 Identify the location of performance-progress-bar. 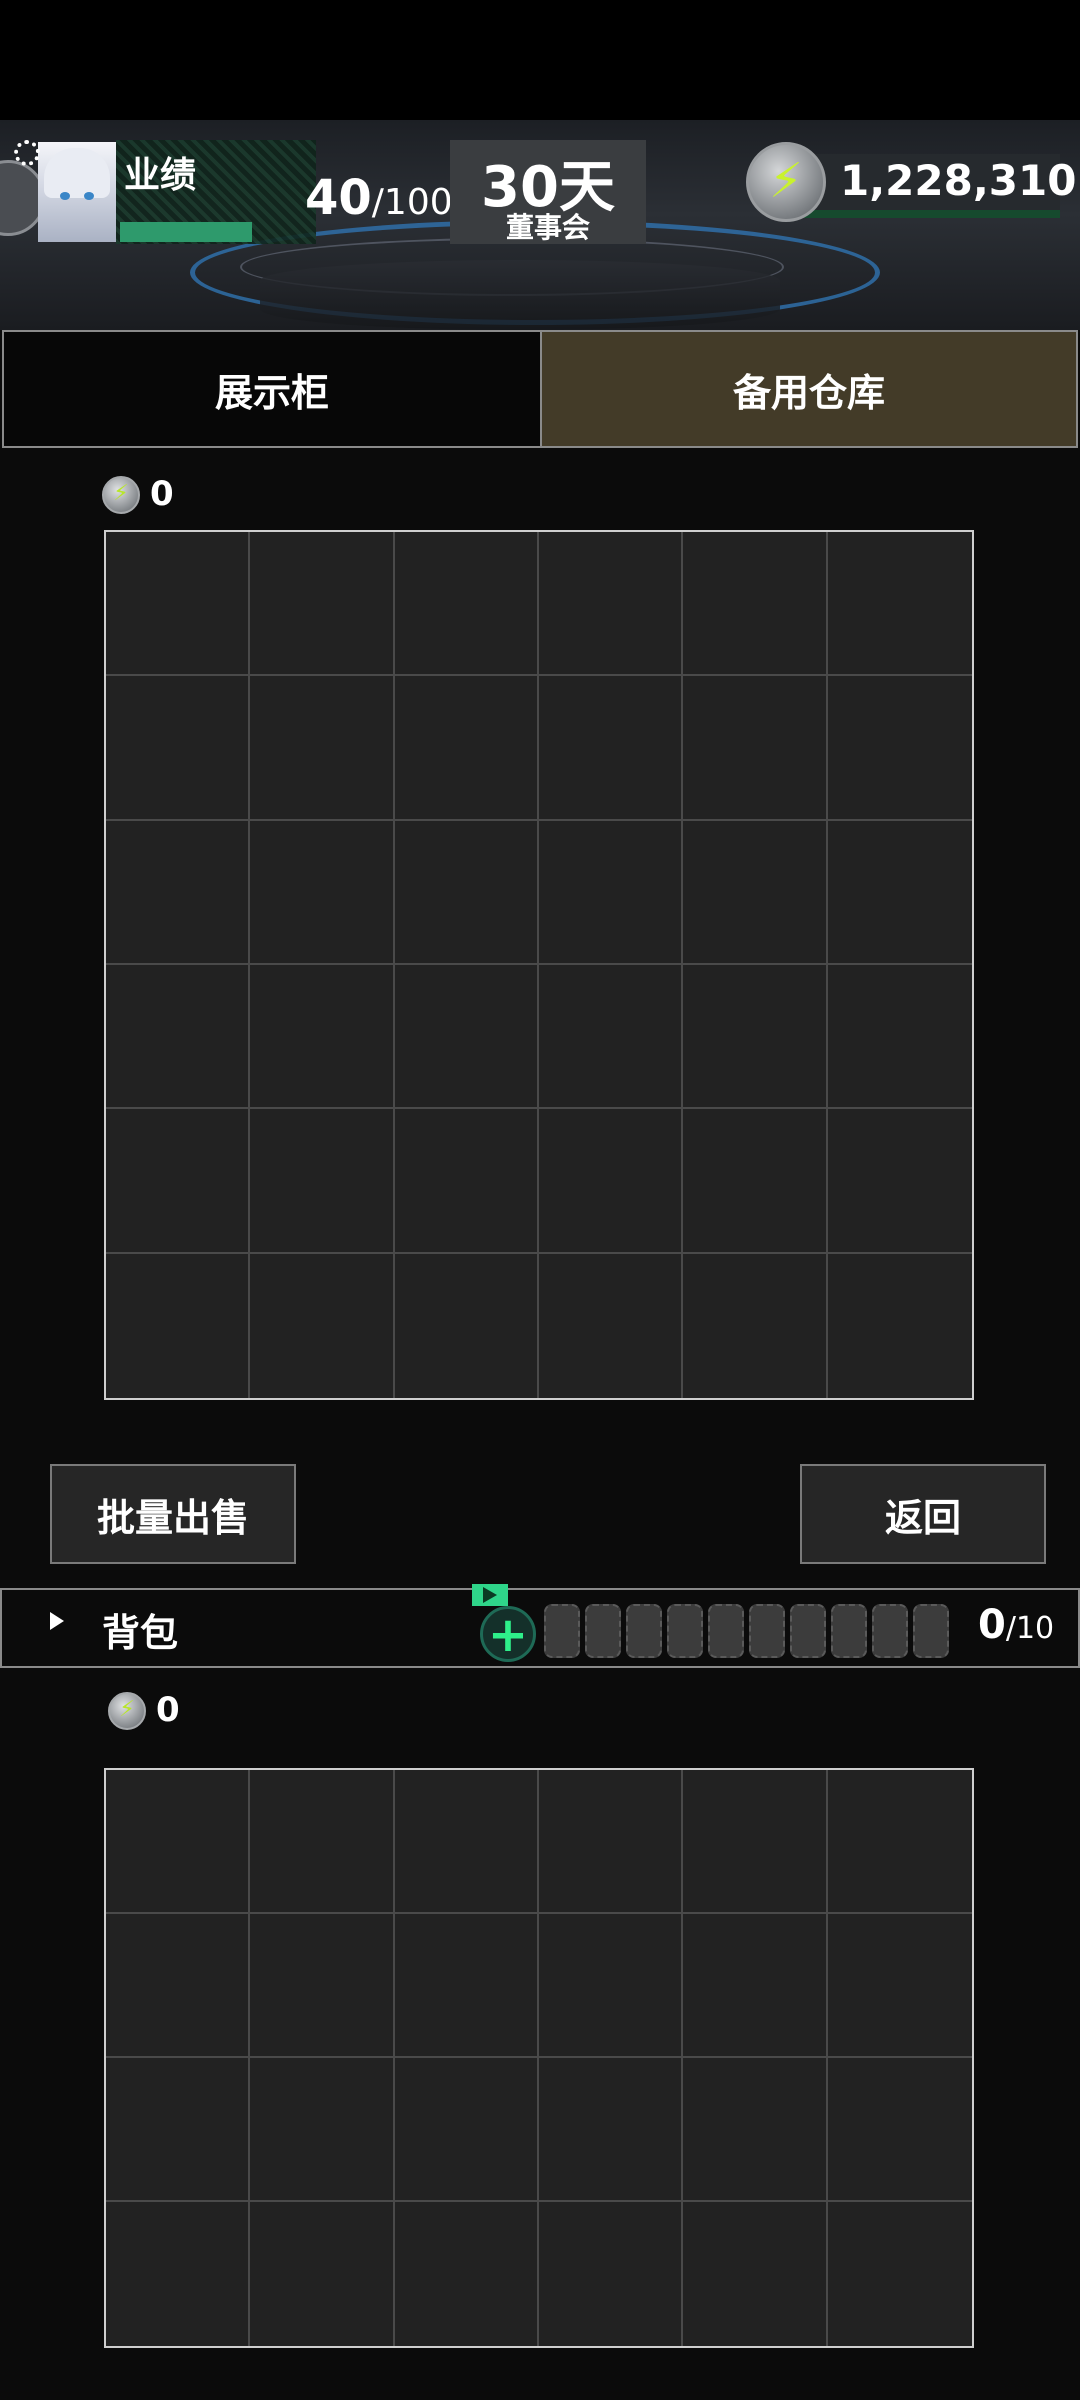
(186, 232).